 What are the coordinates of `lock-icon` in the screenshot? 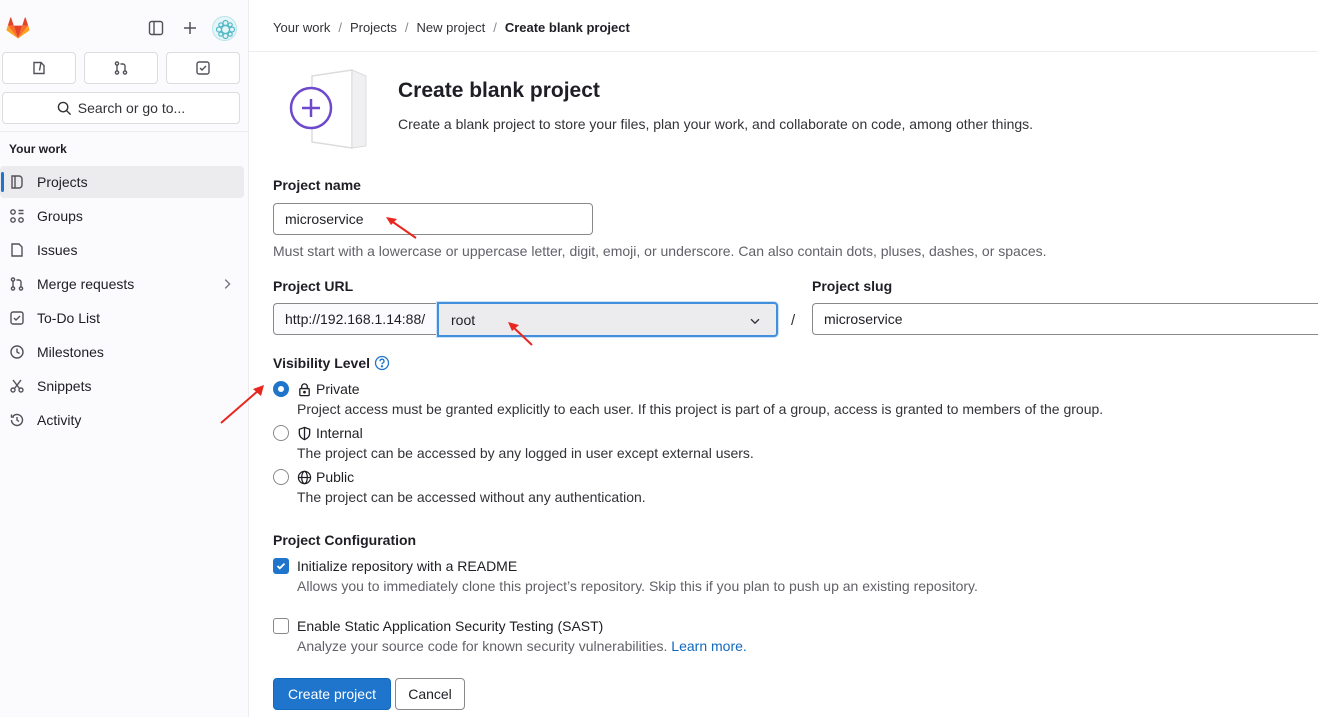 It's located at (304, 389).